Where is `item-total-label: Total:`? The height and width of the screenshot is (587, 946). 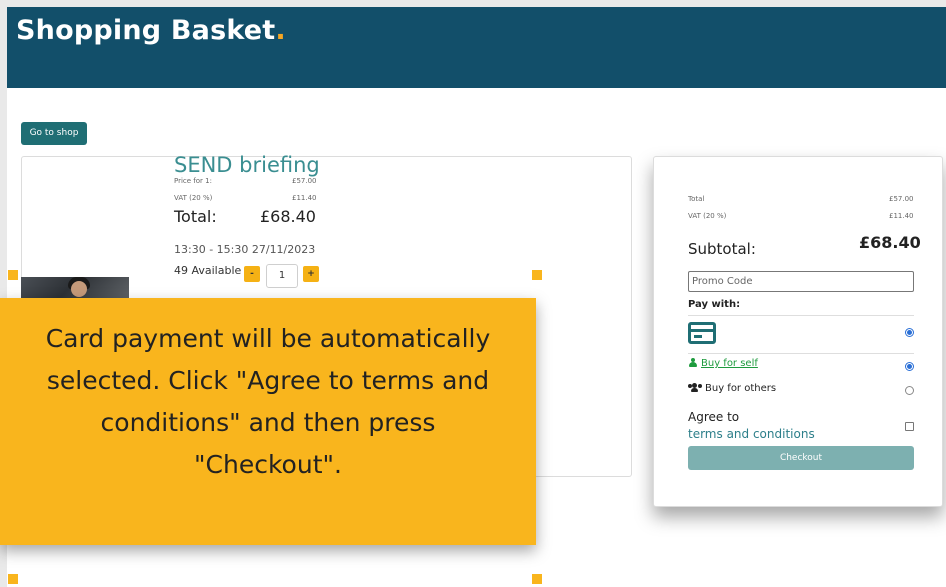 item-total-label: Total: is located at coordinates (195, 216).